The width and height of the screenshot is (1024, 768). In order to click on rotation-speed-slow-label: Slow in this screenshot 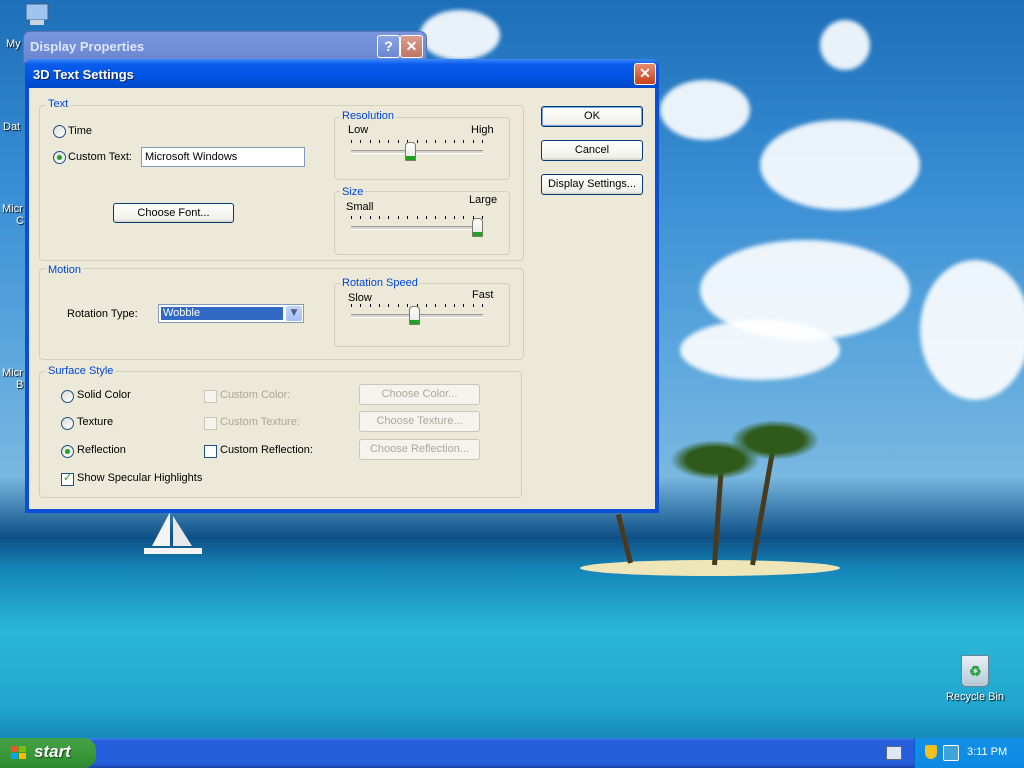, I will do `click(360, 298)`.